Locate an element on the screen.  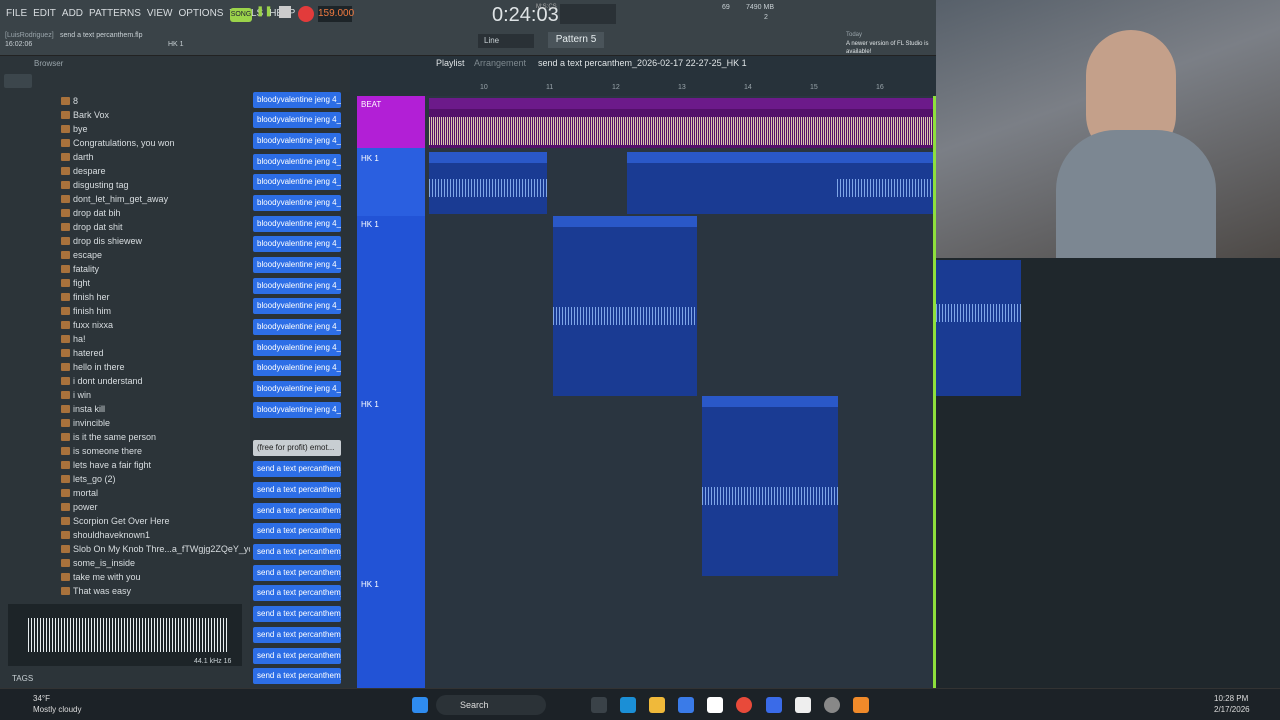
list-item: insta kill is located at coordinates (125, 409).